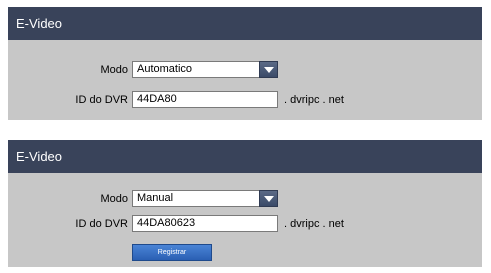 The height and width of the screenshot is (273, 491). Describe the element at coordinates (155, 198) in the screenshot. I see `modo-select-value: Manual` at that location.